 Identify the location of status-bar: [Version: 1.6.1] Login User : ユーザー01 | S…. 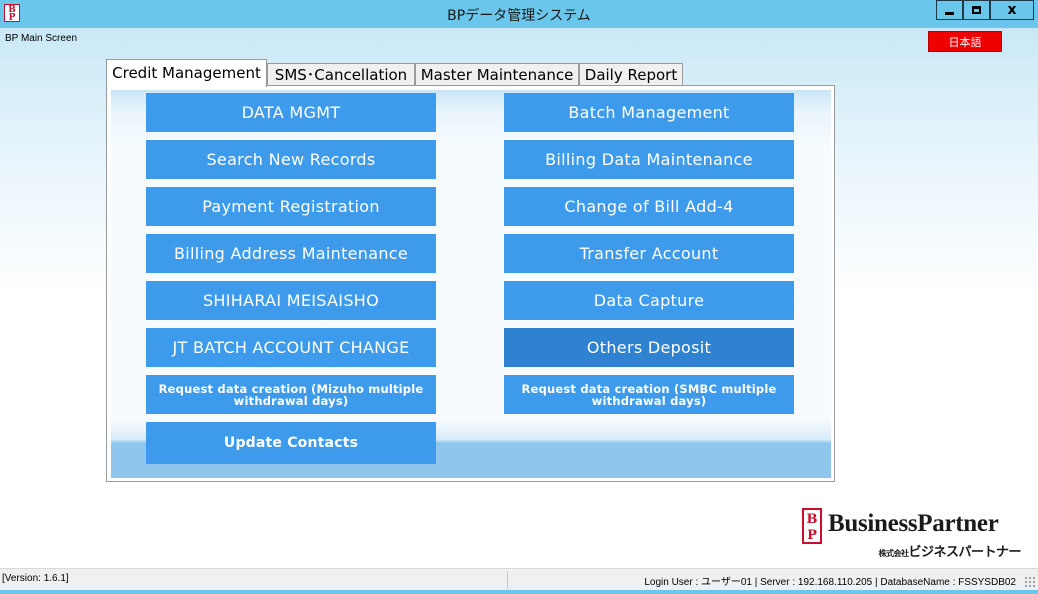
(519, 579).